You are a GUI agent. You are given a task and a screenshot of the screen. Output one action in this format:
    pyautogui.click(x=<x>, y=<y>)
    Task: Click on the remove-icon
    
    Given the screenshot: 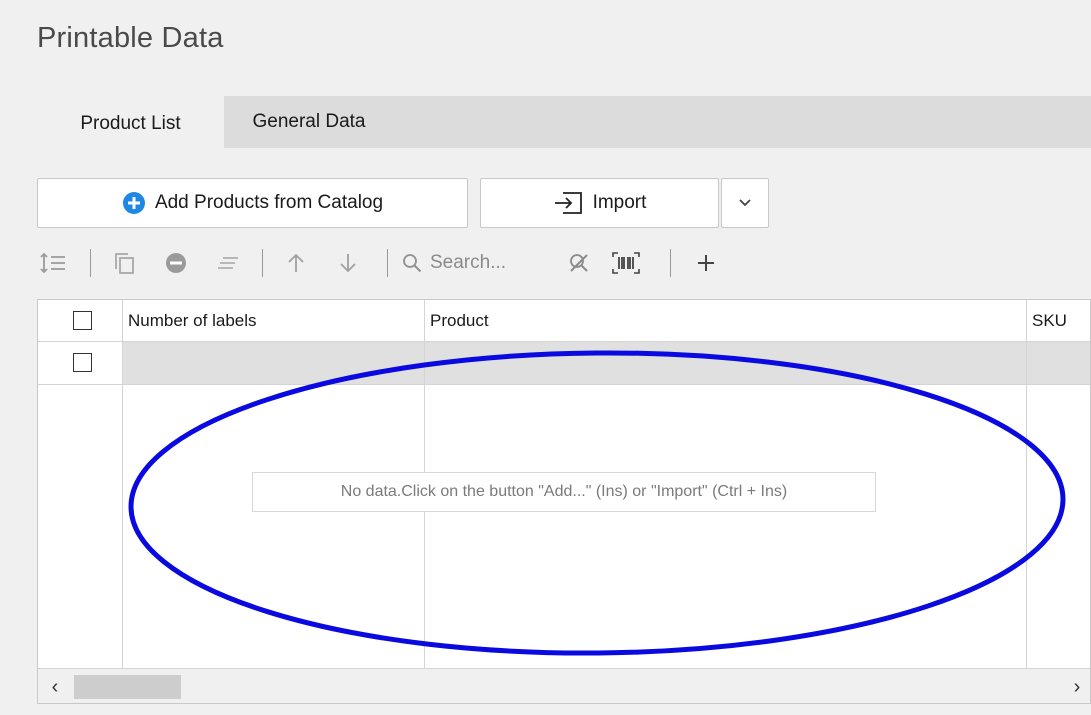 What is the action you would take?
    pyautogui.click(x=176, y=263)
    